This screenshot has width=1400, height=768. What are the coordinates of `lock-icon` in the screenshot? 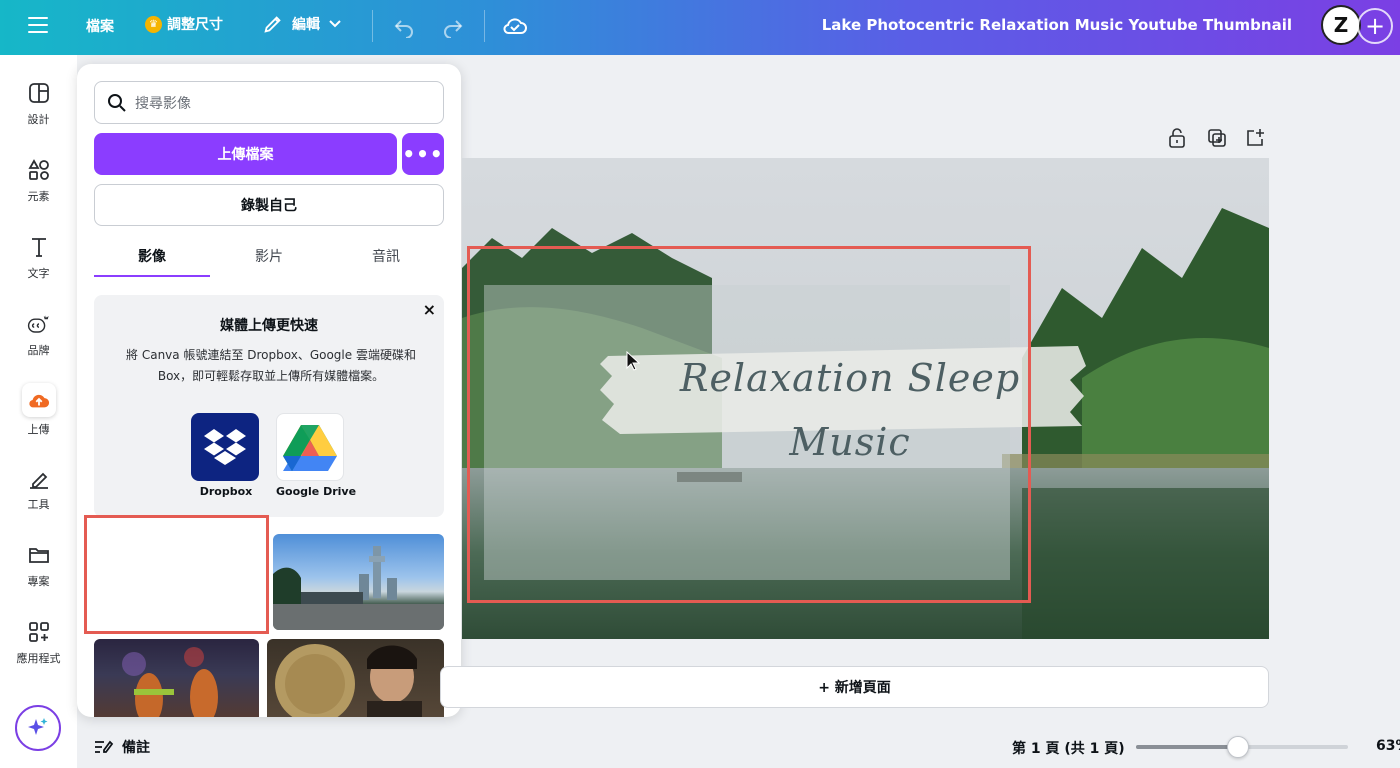 It's located at (1177, 138).